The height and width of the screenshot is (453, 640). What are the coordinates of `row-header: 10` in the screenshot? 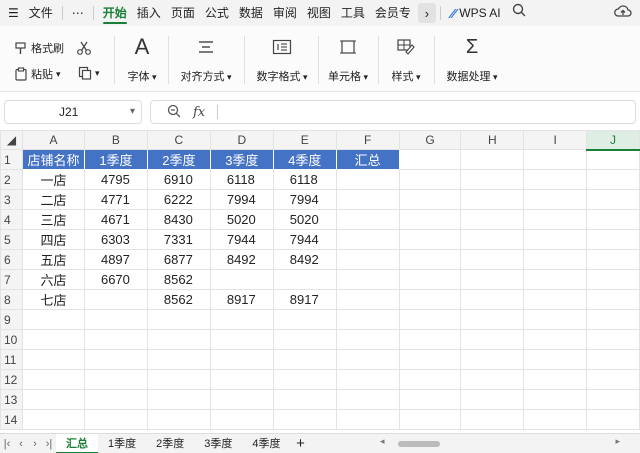 It's located at (11, 339).